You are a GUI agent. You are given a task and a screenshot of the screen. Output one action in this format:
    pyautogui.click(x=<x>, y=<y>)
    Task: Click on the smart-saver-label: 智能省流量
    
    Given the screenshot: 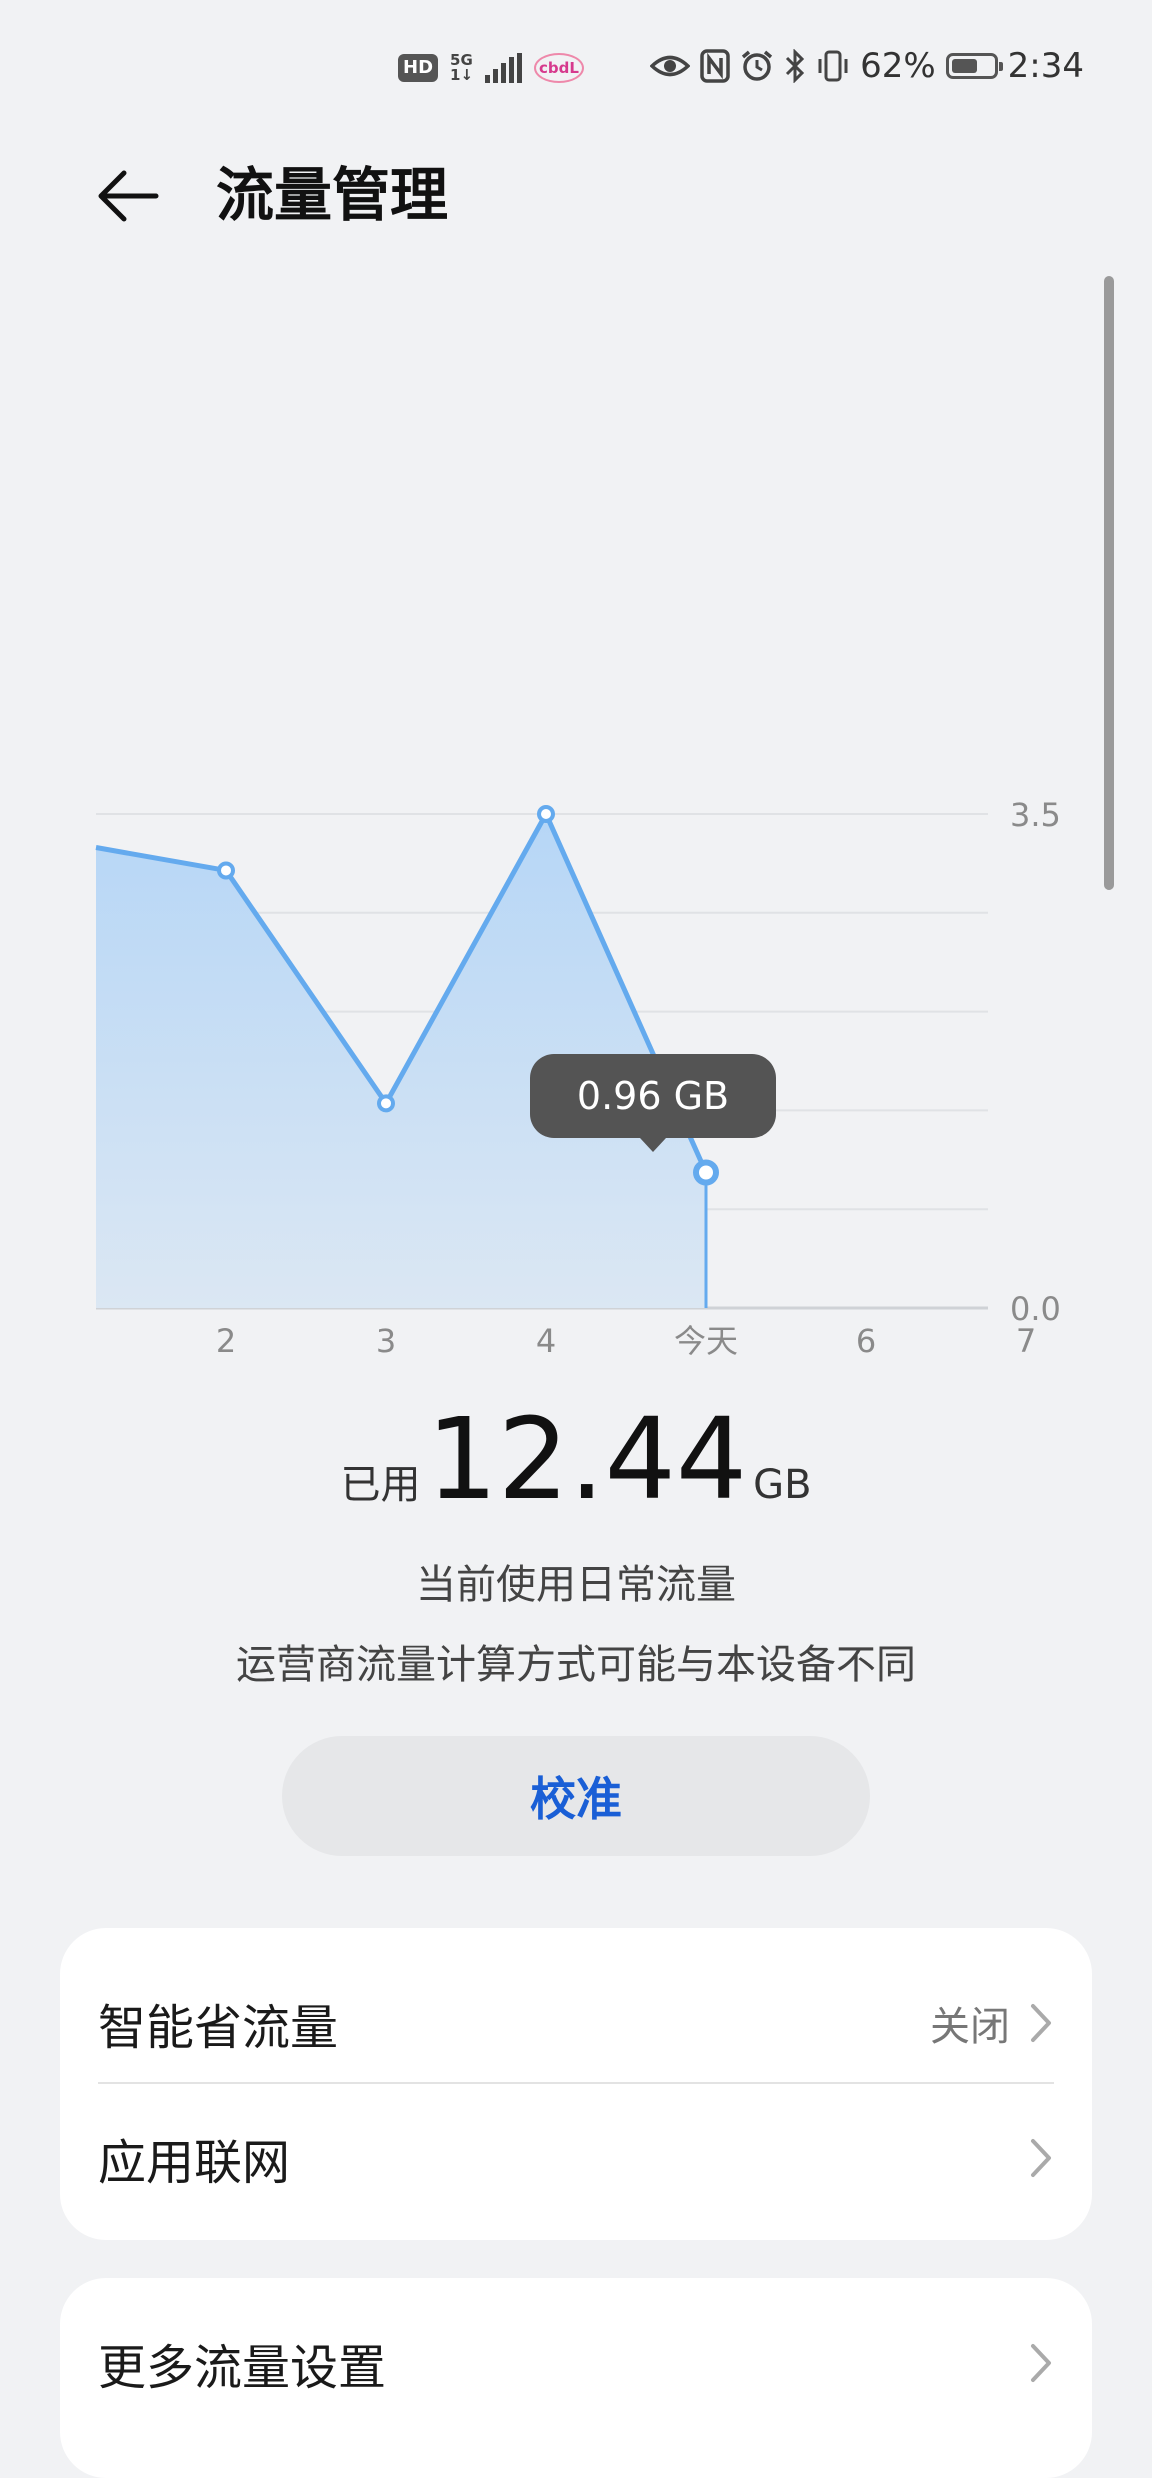 What is the action you would take?
    pyautogui.click(x=218, y=2028)
    